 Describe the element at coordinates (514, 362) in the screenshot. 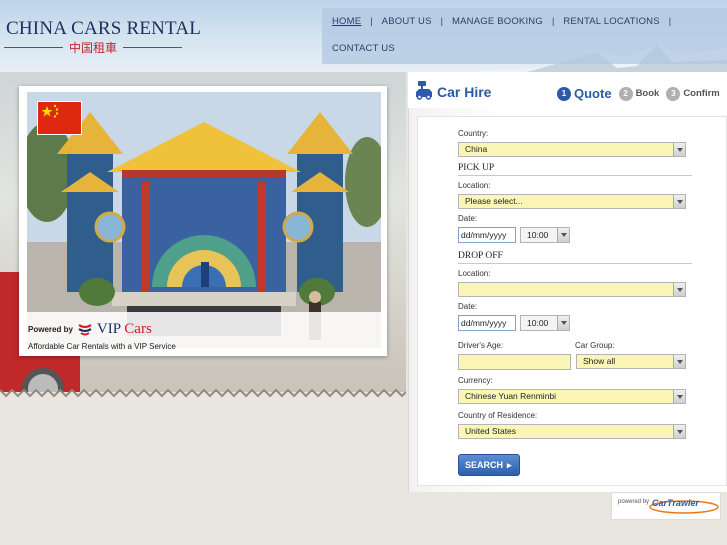

I see `driver-age-input` at that location.